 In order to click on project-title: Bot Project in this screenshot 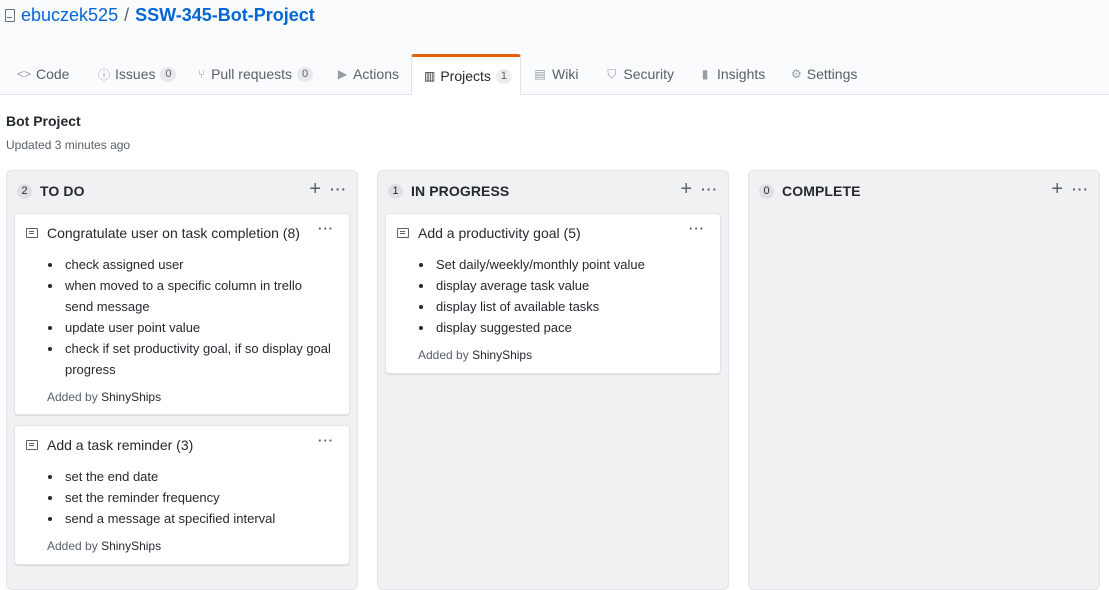, I will do `click(43, 121)`.